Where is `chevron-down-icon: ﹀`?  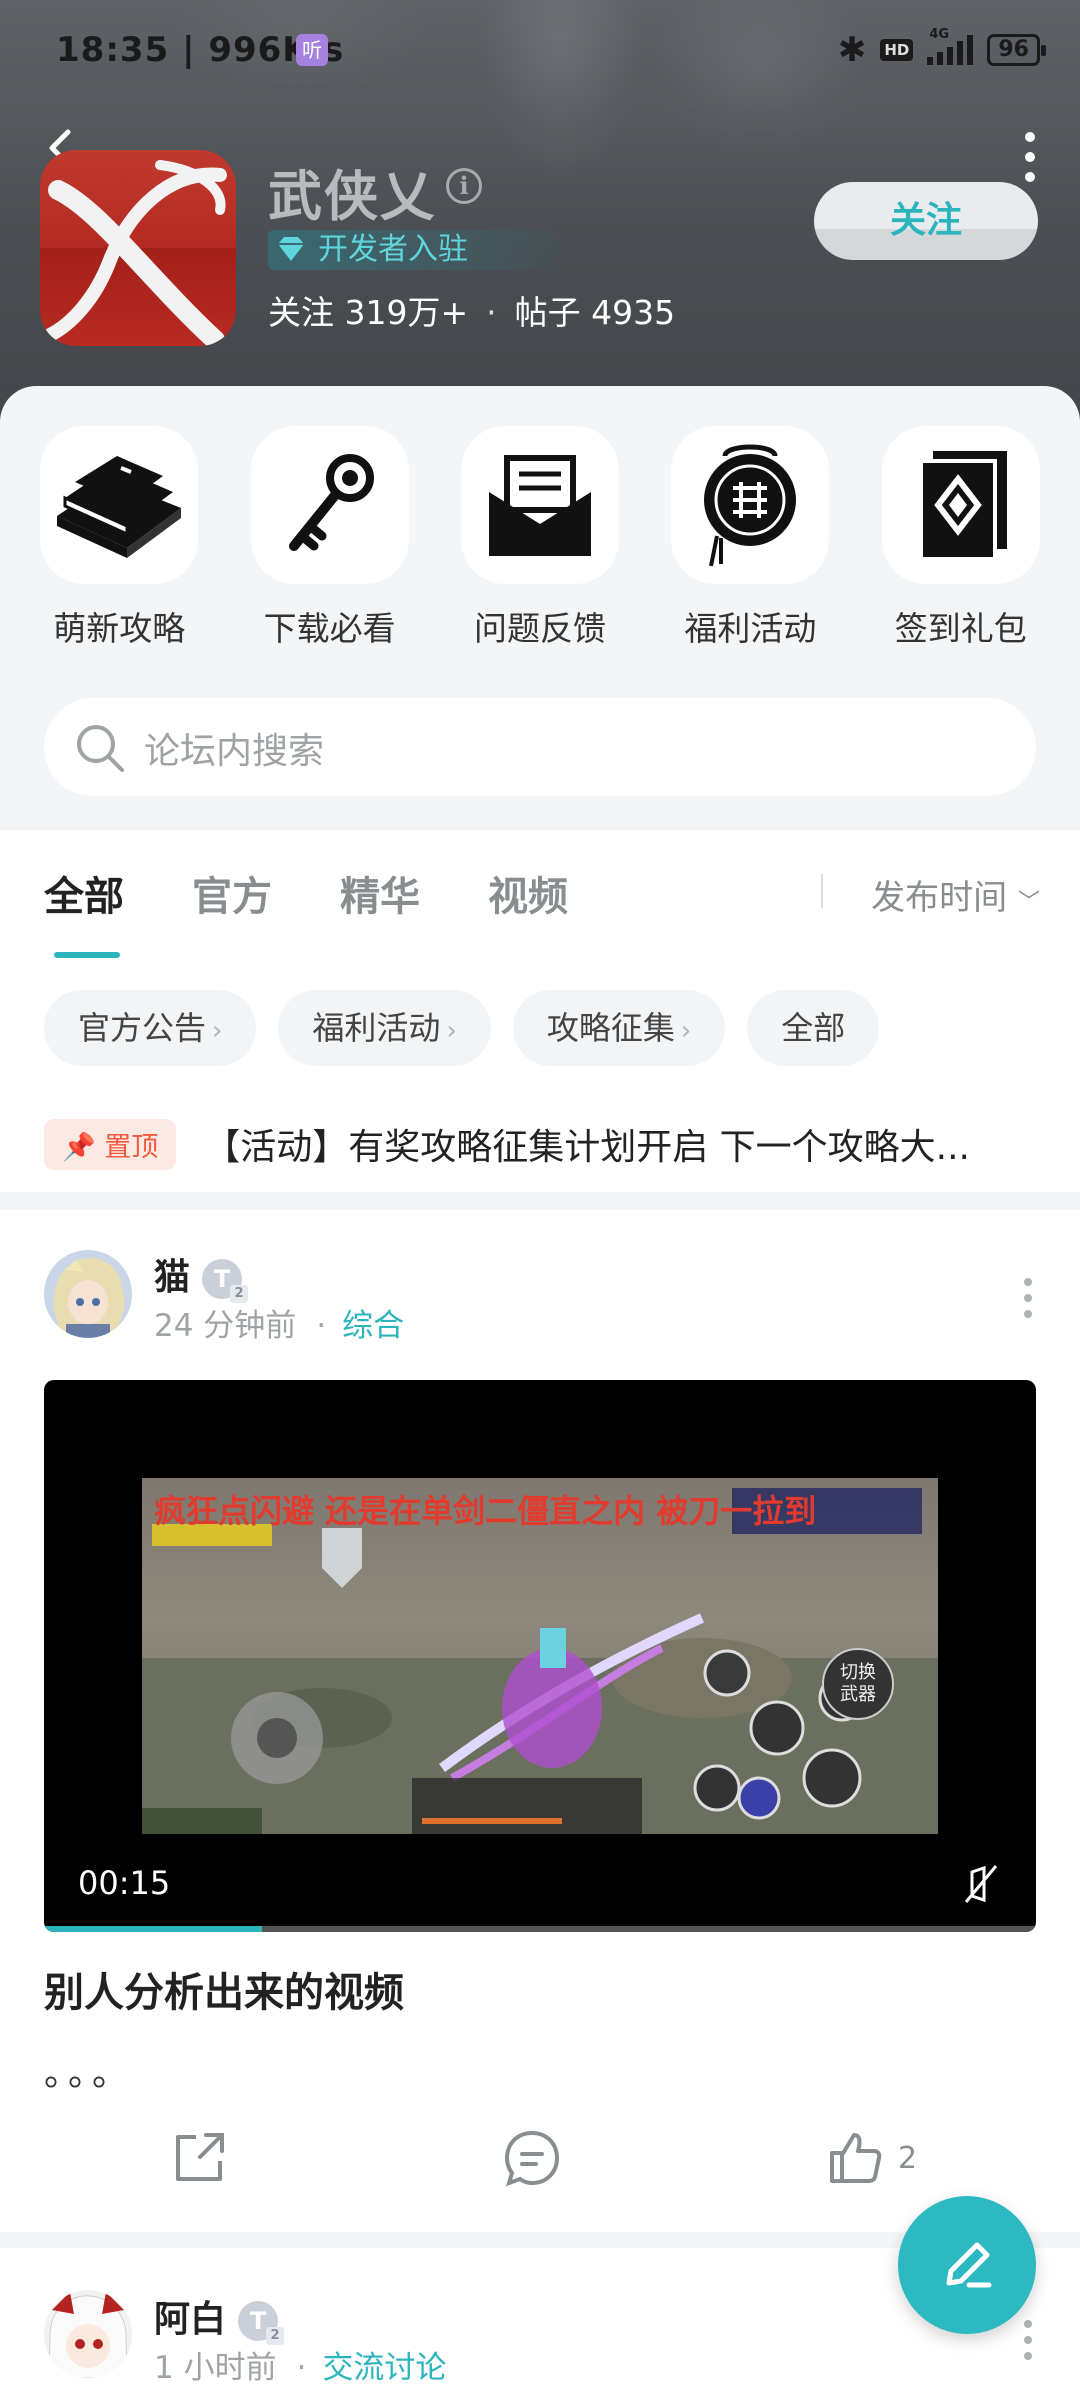
chevron-down-icon: ﹀ is located at coordinates (1028, 902).